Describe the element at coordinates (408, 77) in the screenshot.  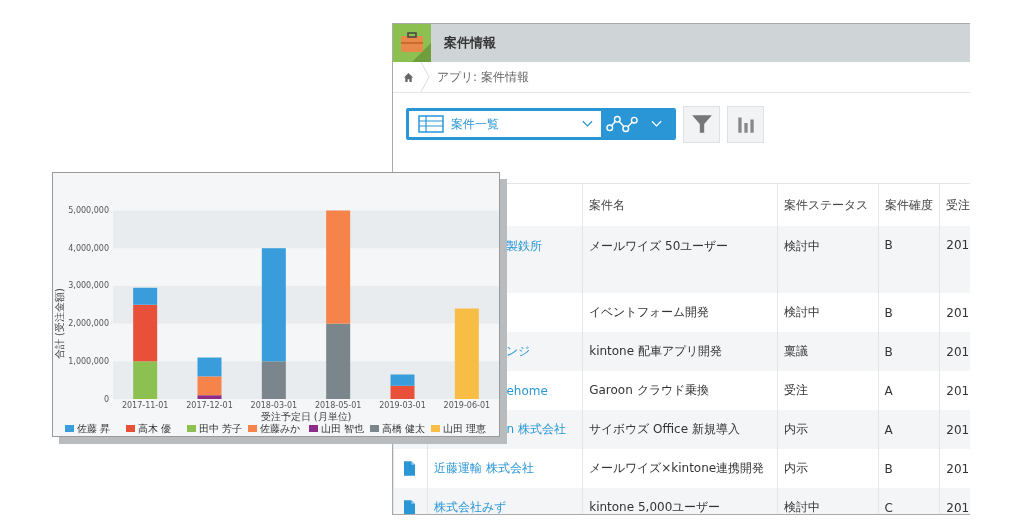
I see `home-icon` at that location.